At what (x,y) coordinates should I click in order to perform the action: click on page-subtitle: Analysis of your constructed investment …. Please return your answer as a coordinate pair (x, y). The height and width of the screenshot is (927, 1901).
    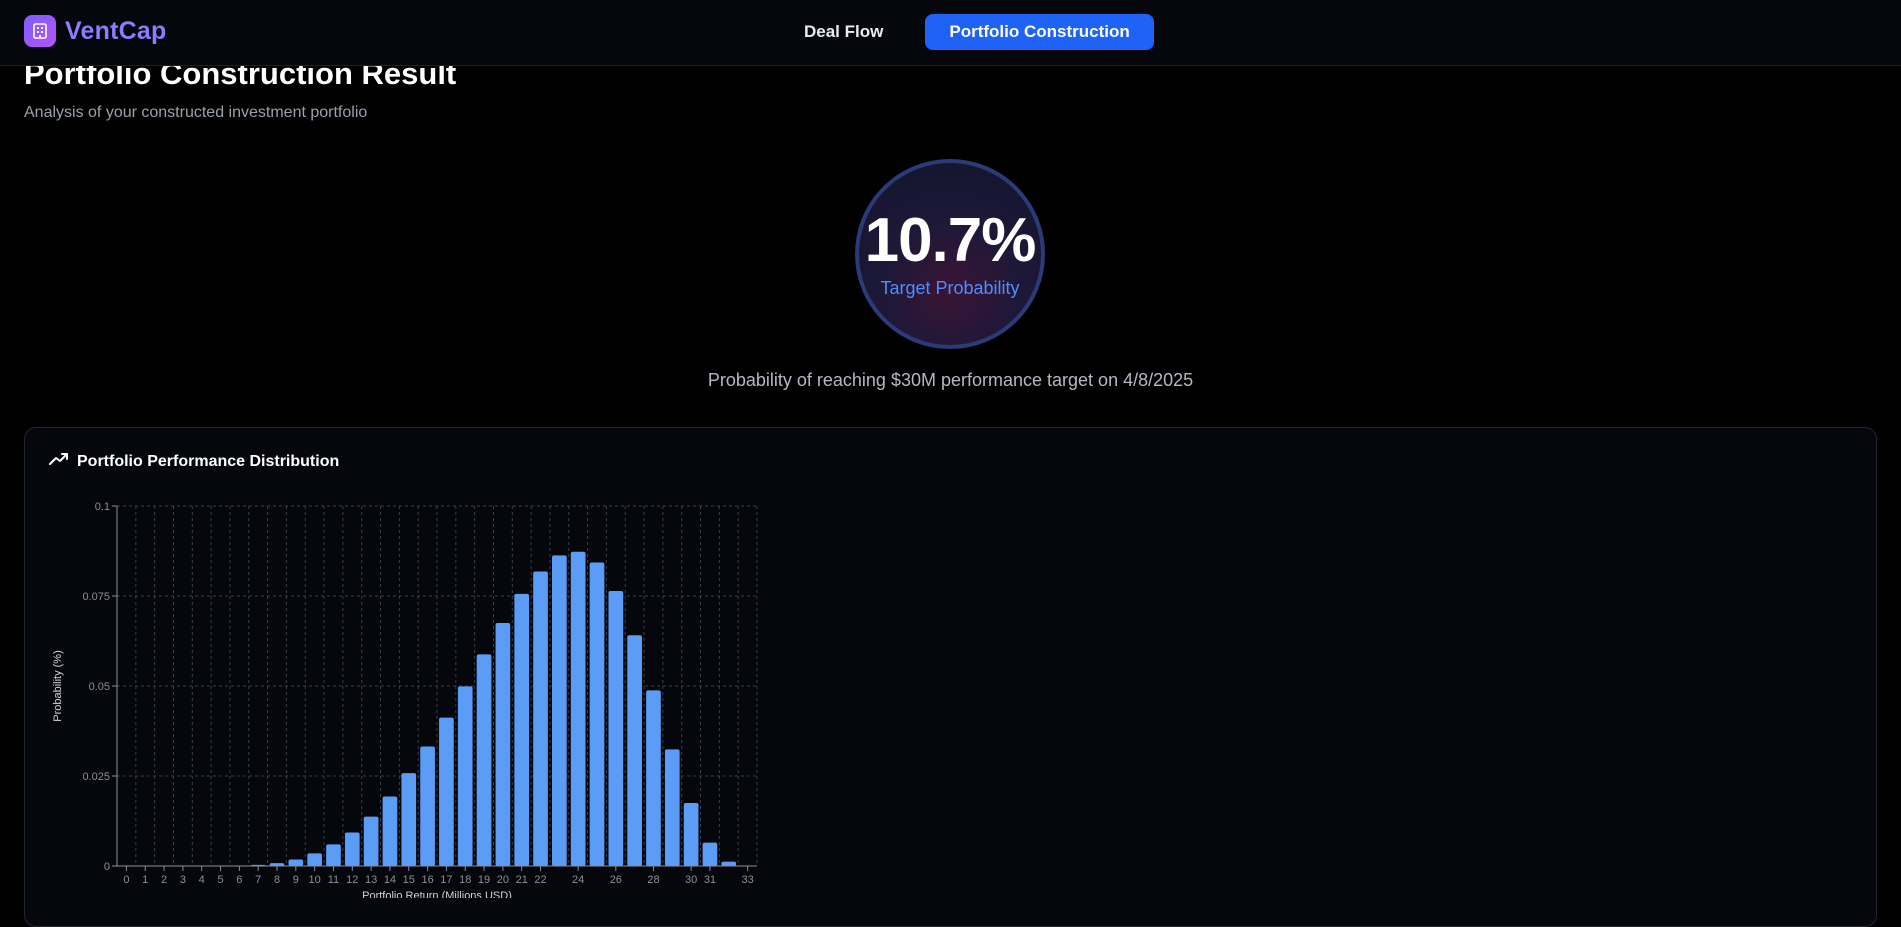
    Looking at the image, I should click on (196, 112).